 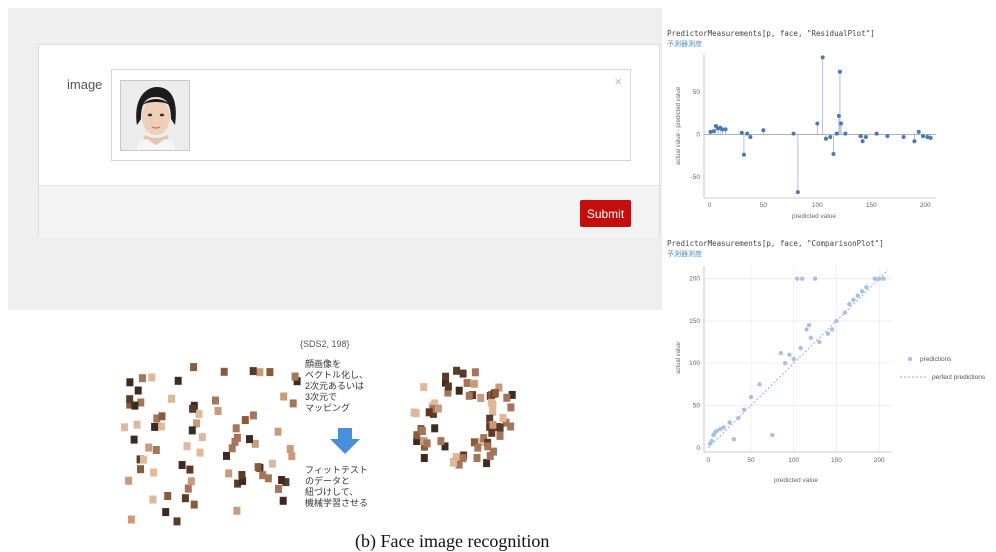 What do you see at coordinates (836, 460) in the screenshot?
I see `comparison-x-tick: 150` at bounding box center [836, 460].